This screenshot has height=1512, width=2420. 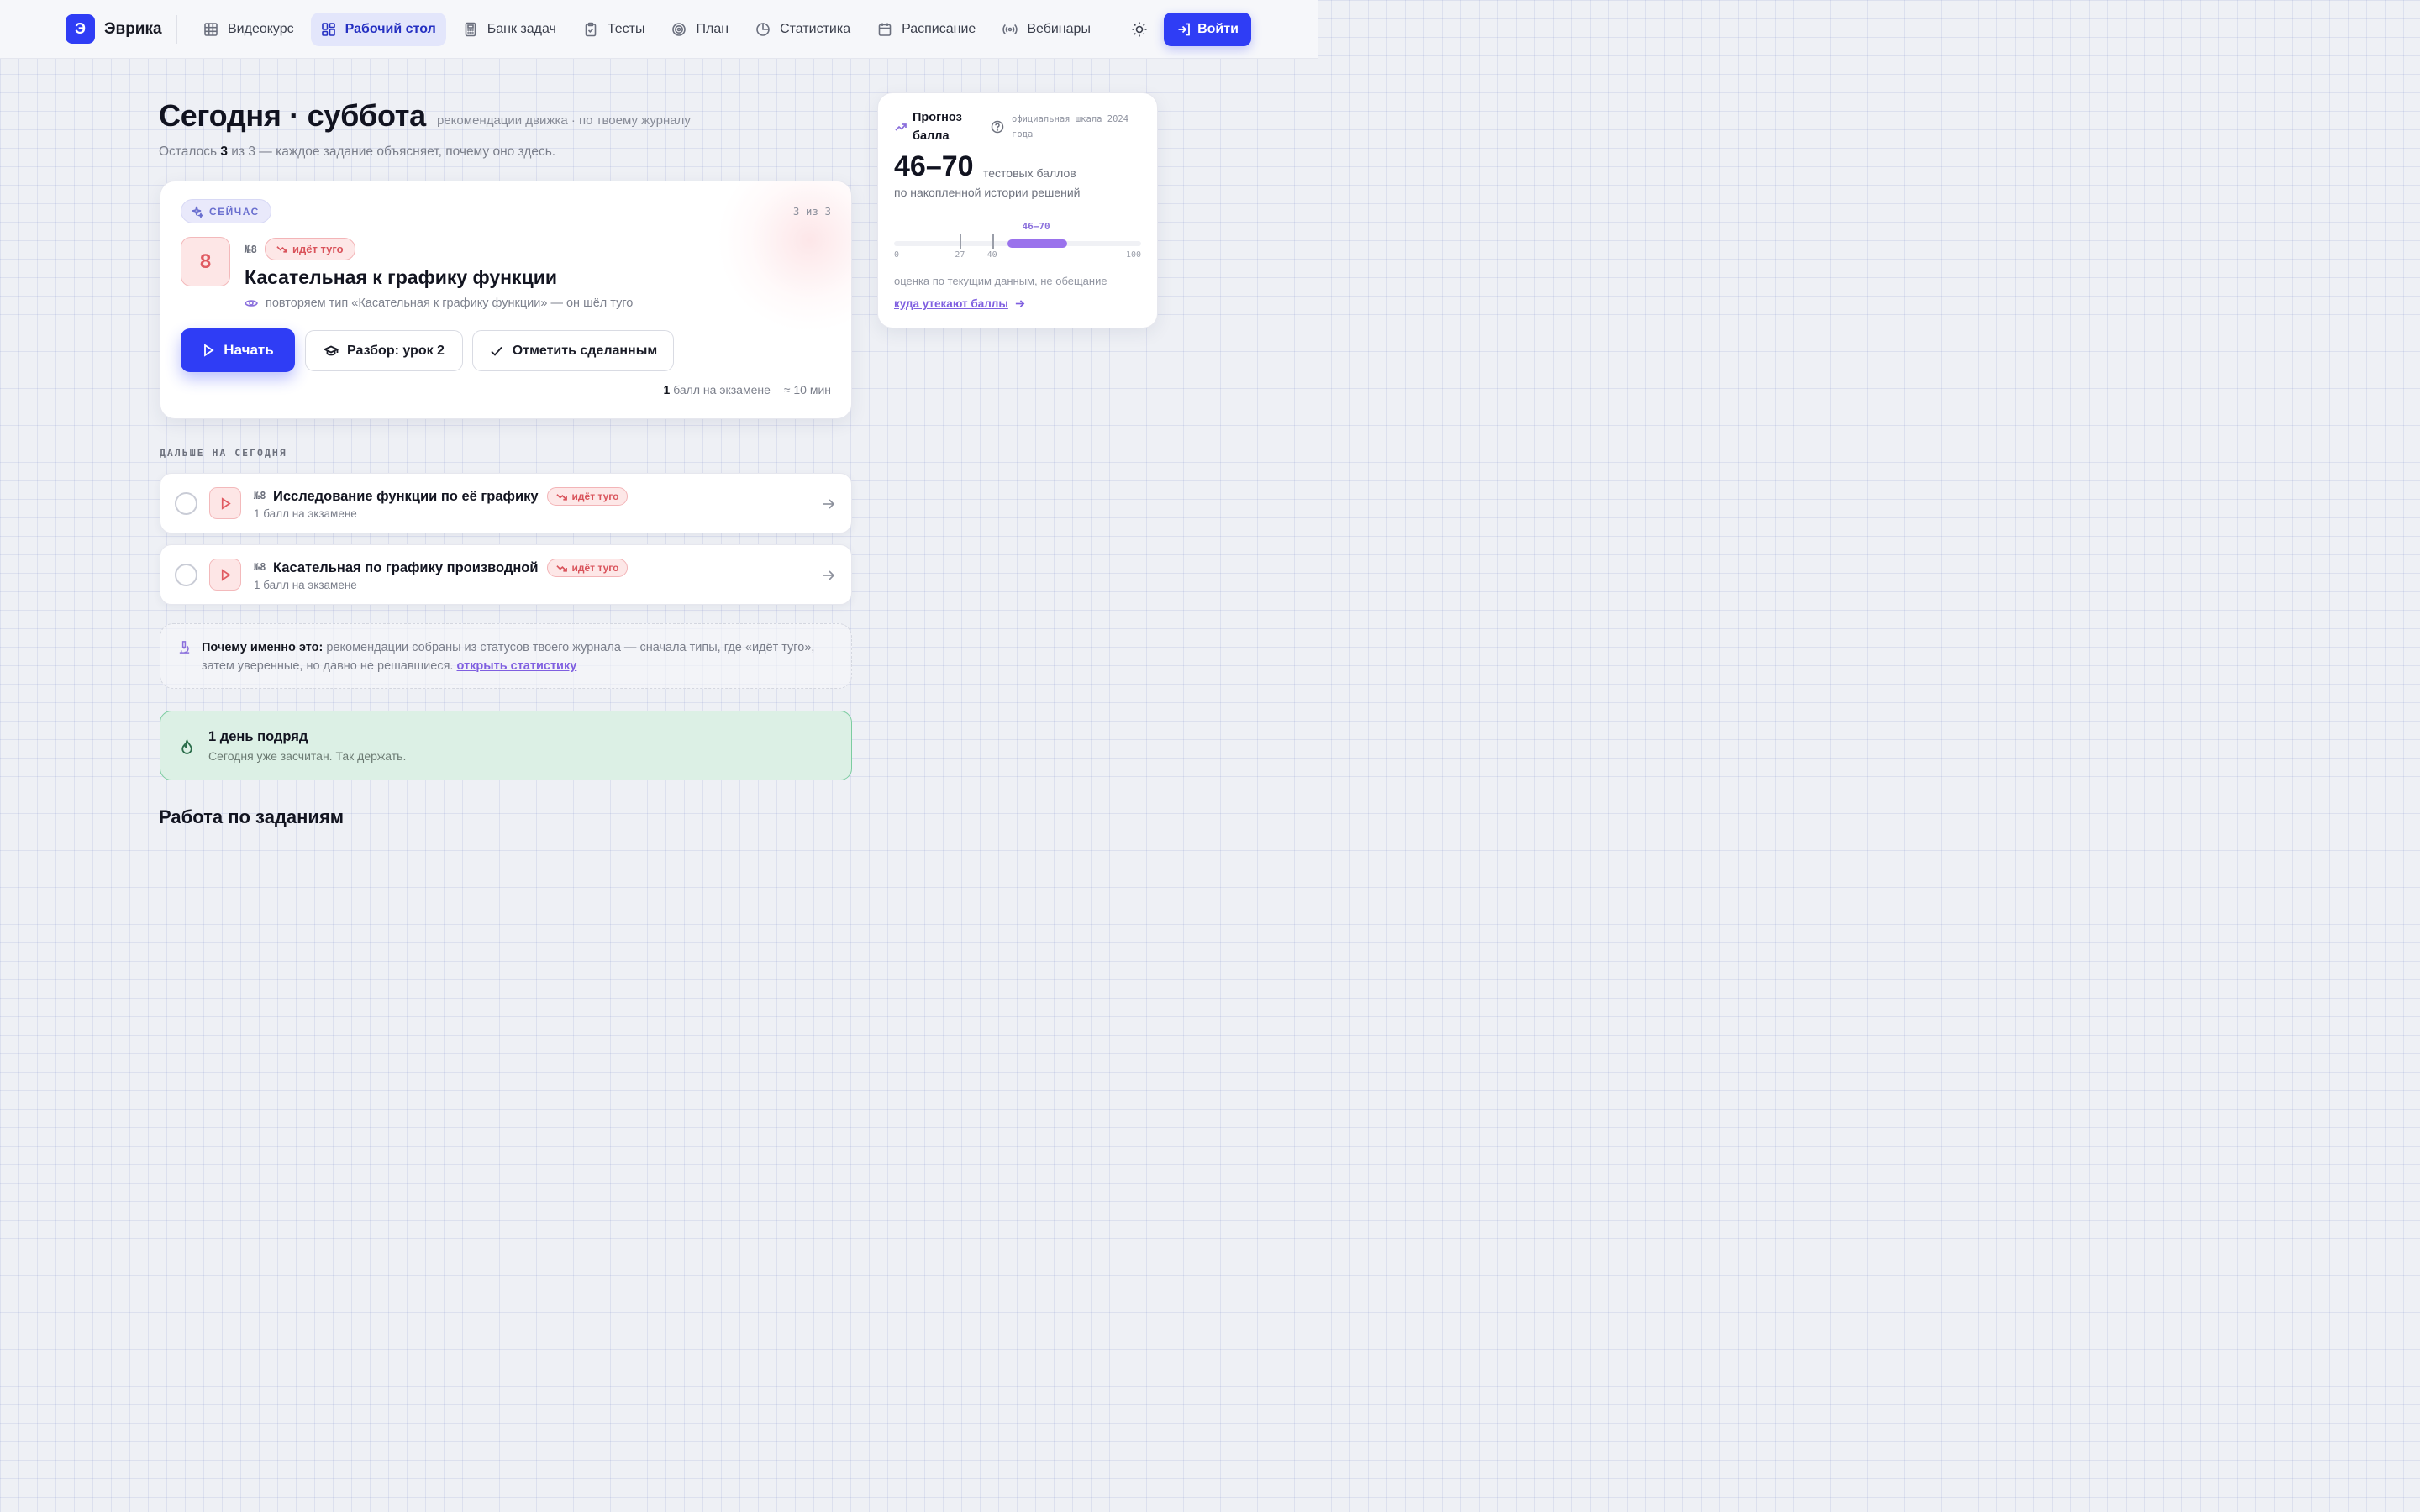 I want to click on points-label: балл на экзамене, so click(x=722, y=389).